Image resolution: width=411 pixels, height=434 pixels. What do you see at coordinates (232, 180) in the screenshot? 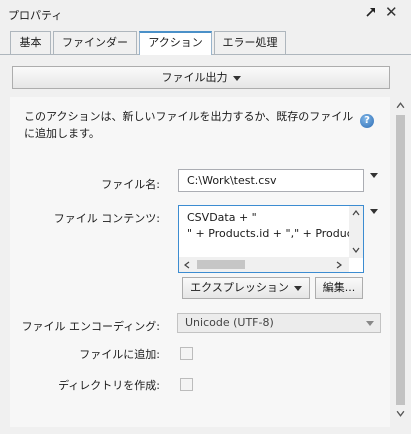
I see `file-name-value: C:\Work\test.csv` at bounding box center [232, 180].